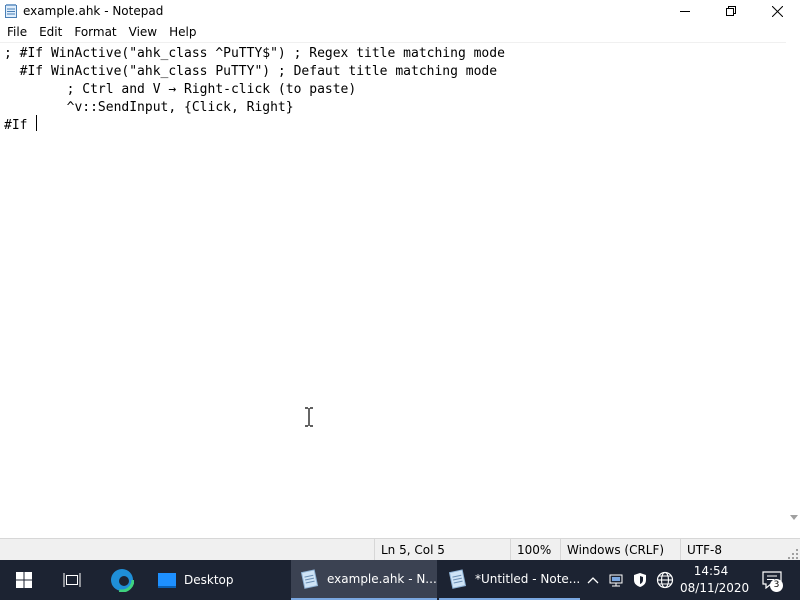  What do you see at coordinates (16, 32) in the screenshot?
I see `menu-file: File` at bounding box center [16, 32].